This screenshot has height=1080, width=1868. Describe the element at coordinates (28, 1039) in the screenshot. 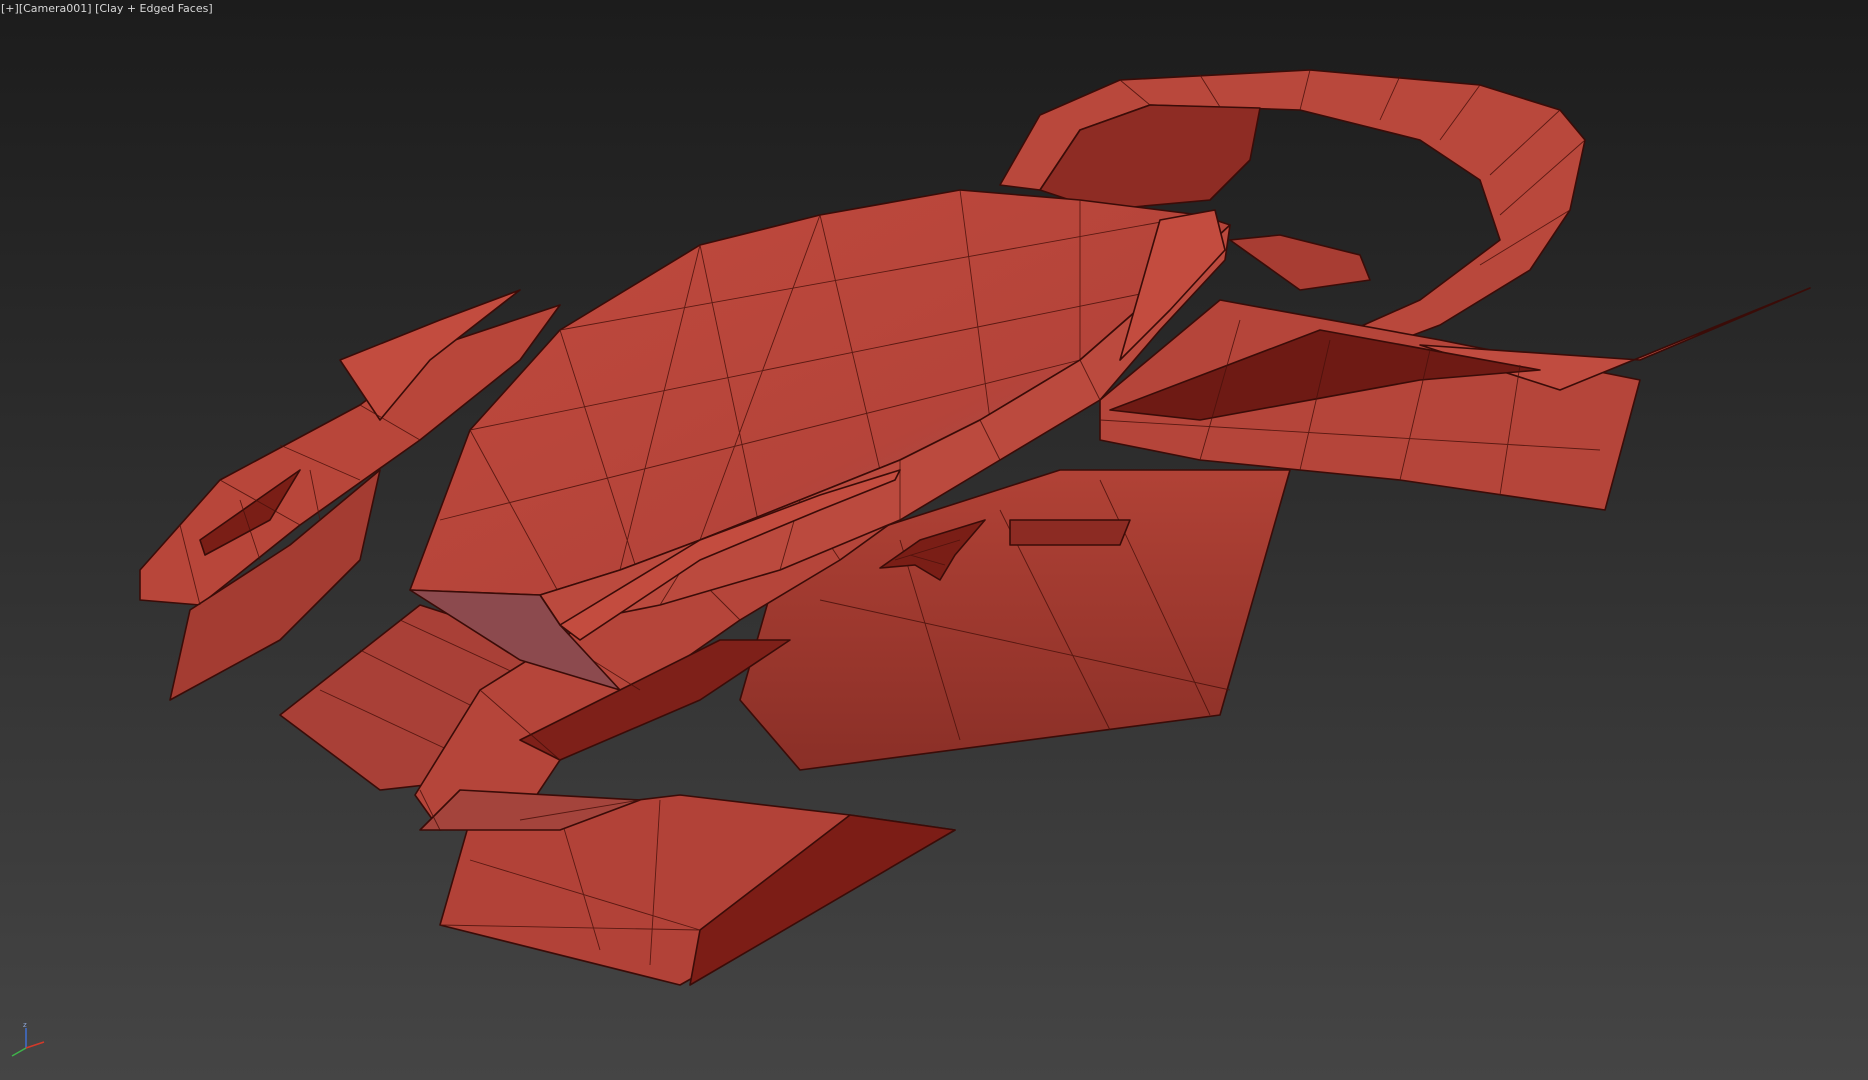

I see `axis-gizmo: z` at that location.